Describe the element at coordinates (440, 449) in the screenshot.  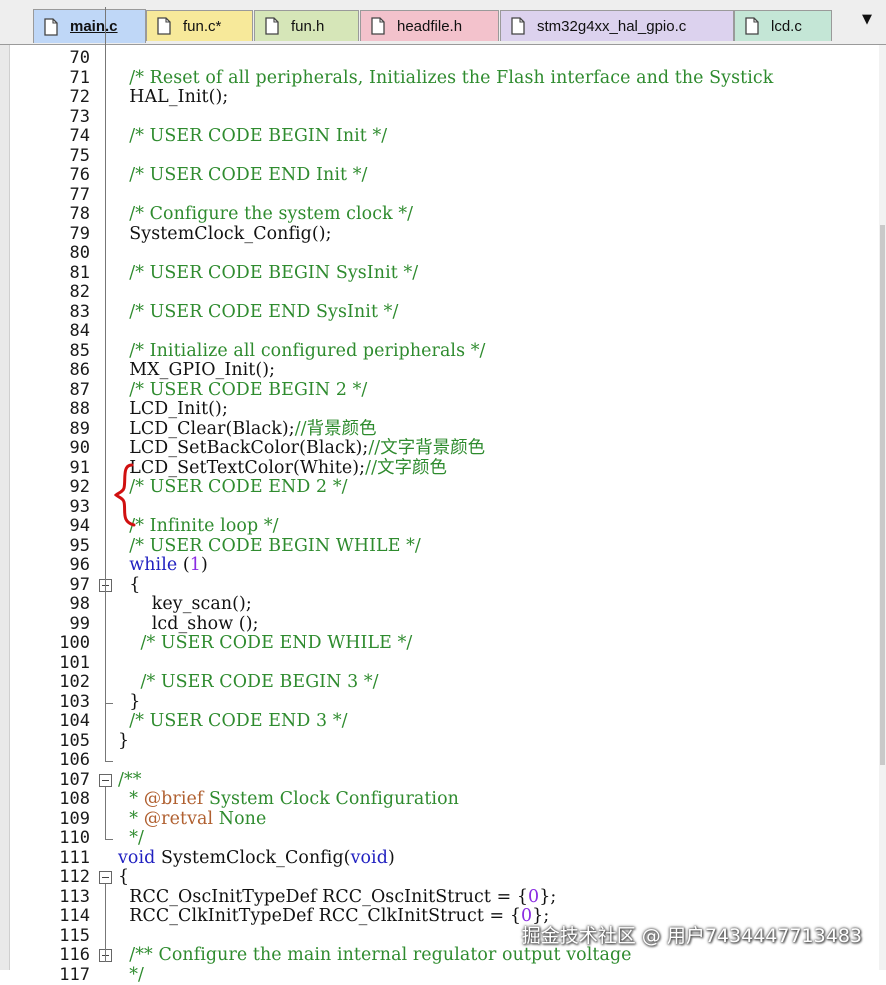
I see `code-line: 90 LCD_SetBackColor(Black);//文字背景颜色` at that location.